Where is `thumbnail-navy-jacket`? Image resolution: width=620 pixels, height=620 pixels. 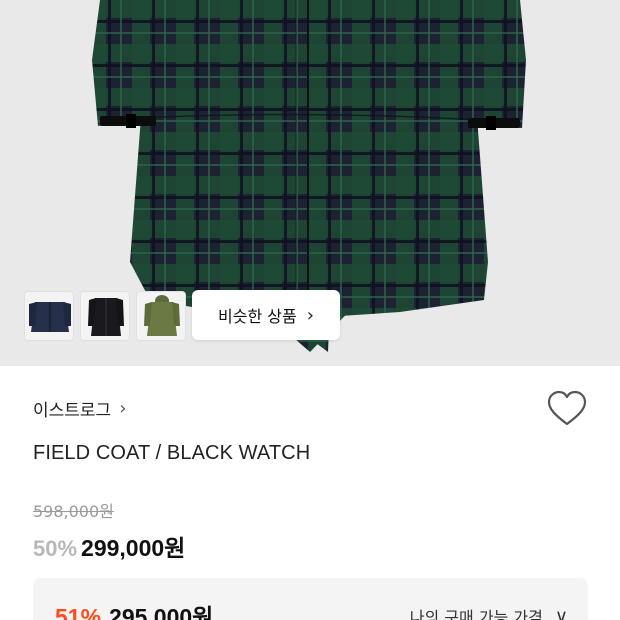
thumbnail-navy-jacket is located at coordinates (49, 316).